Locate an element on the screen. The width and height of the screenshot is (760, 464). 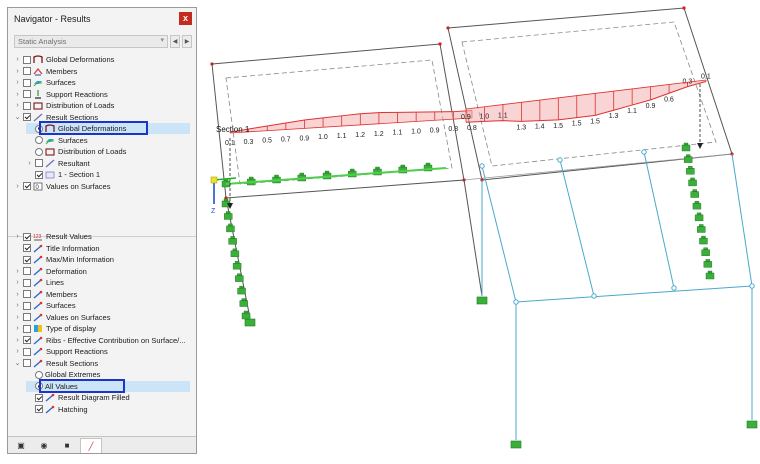
tree-item: › Distribution of Loads is located at coordinates (102, 105).